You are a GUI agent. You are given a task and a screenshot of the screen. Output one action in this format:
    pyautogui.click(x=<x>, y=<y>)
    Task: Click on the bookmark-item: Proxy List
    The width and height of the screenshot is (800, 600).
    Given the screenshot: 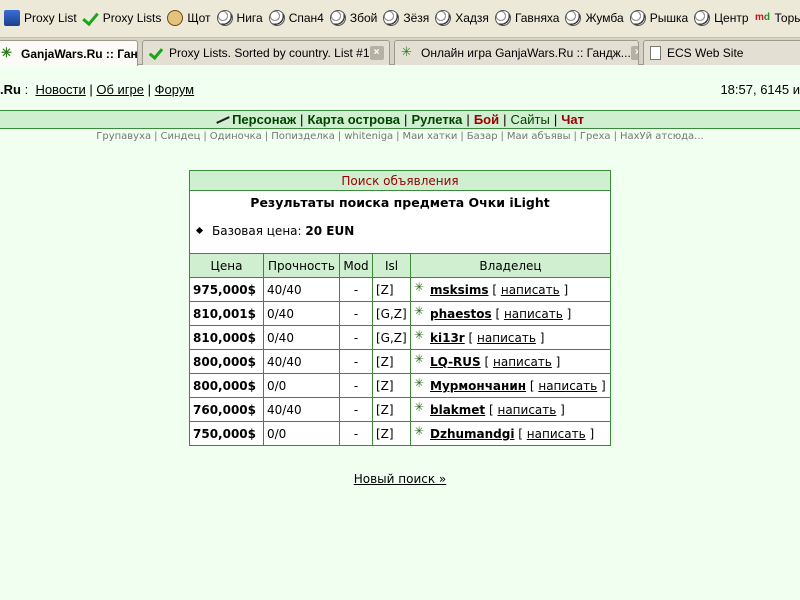 What is the action you would take?
    pyautogui.click(x=40, y=18)
    